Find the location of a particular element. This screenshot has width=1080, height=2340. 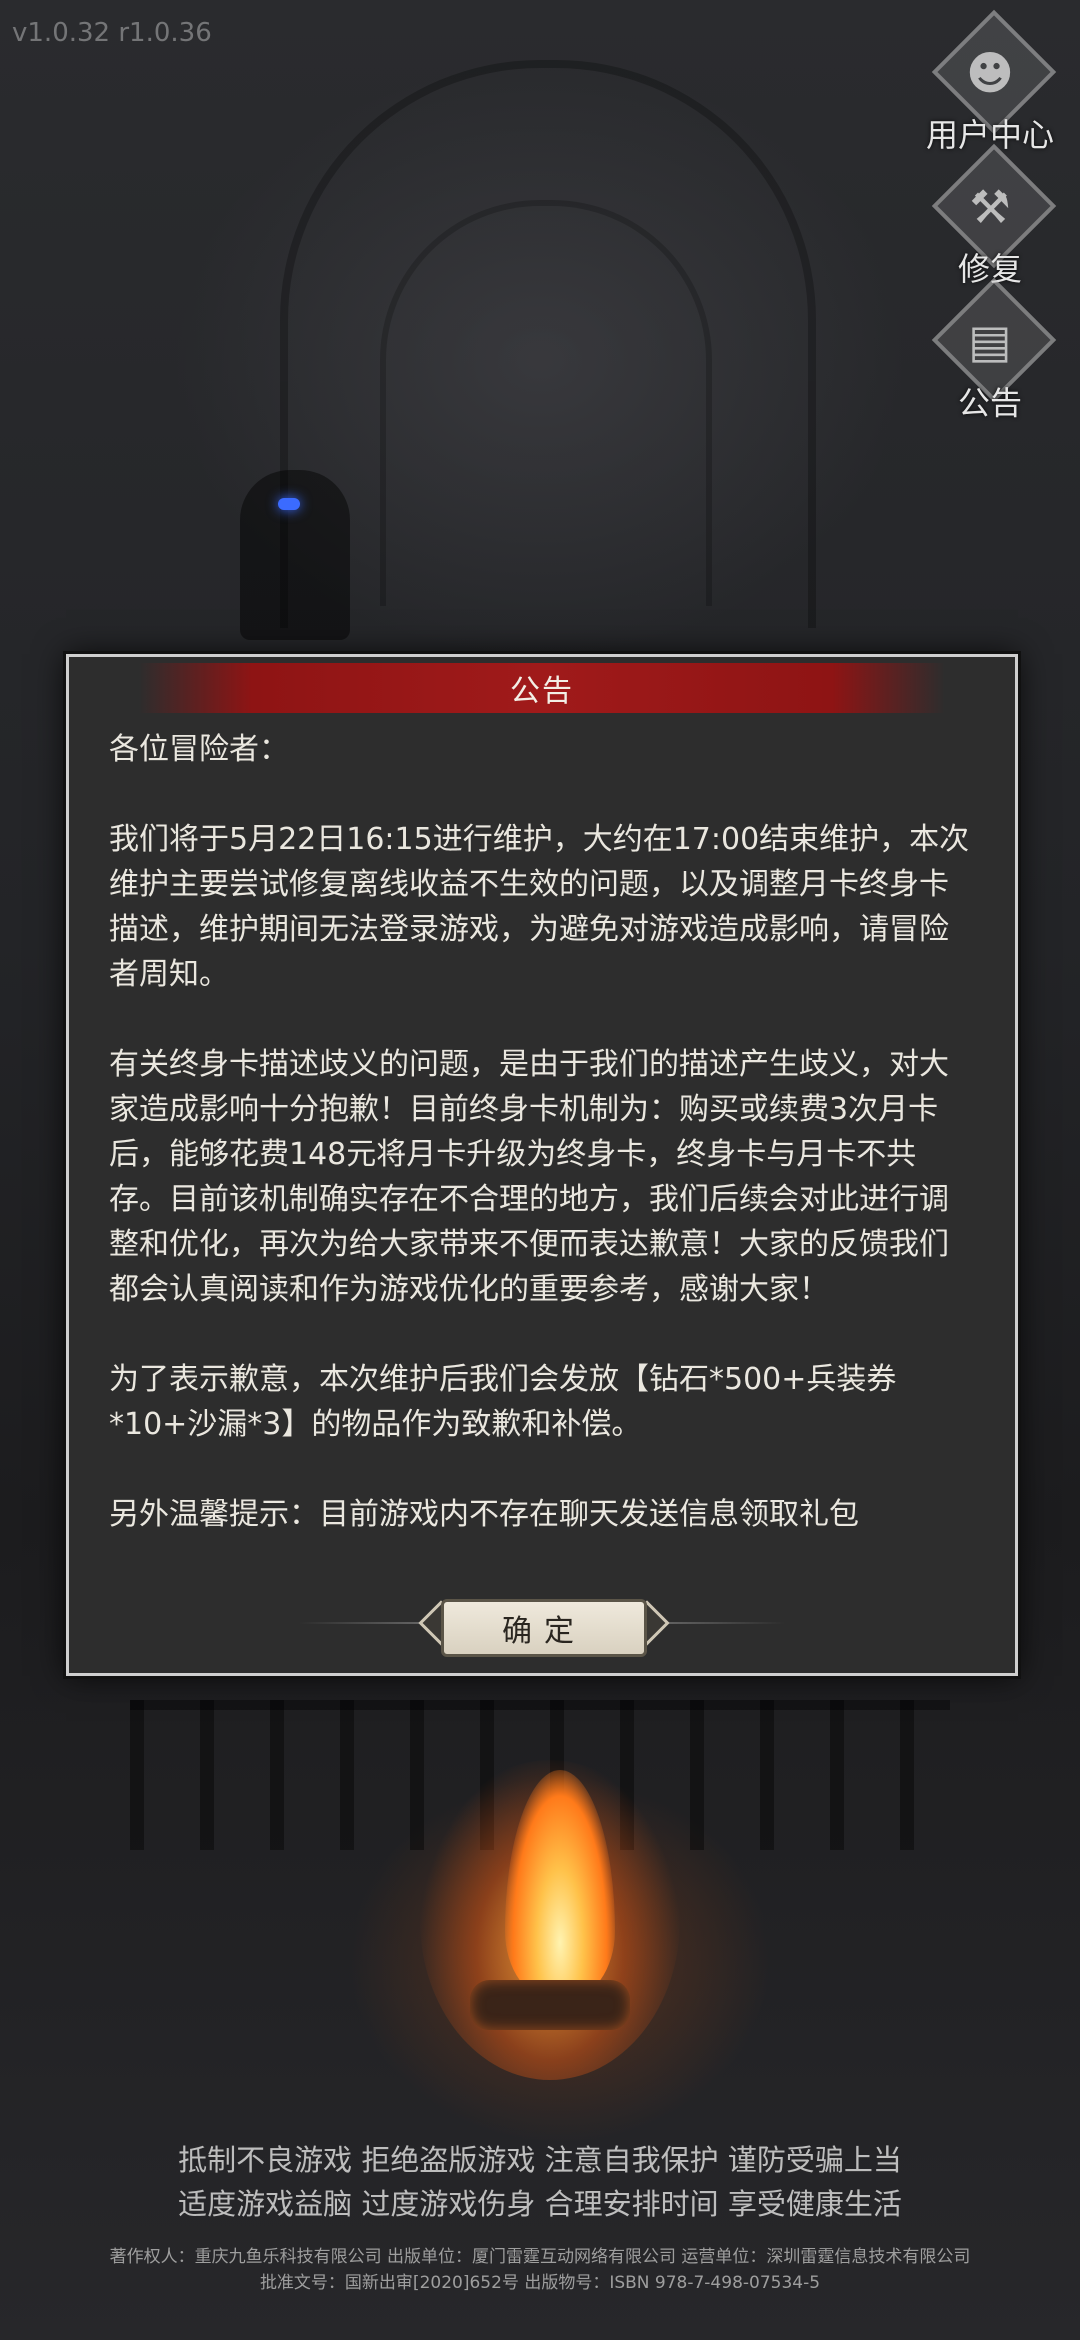

confirm-button: 确定 is located at coordinates (544, 1628).